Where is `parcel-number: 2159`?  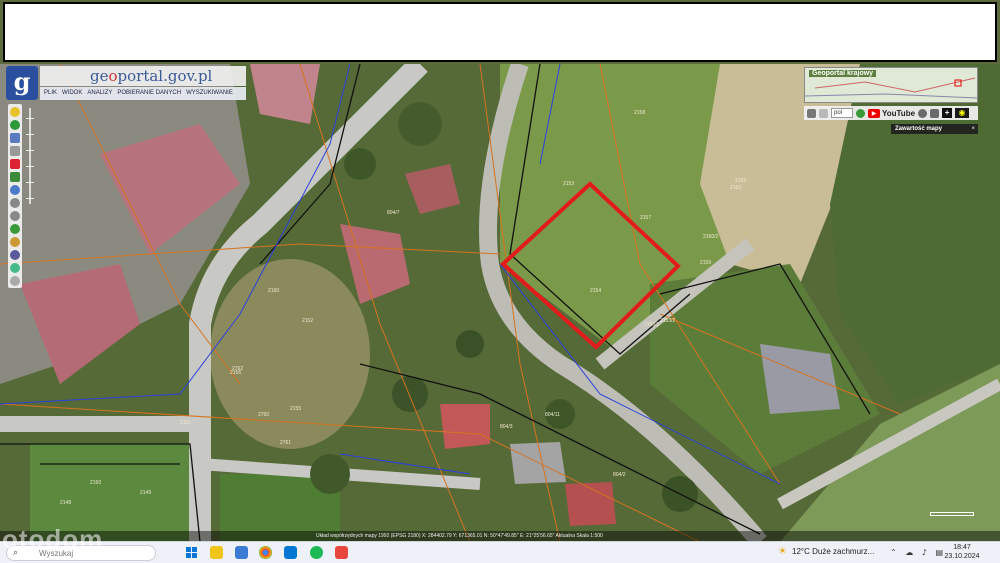
parcel-number: 2159 is located at coordinates (705, 263).